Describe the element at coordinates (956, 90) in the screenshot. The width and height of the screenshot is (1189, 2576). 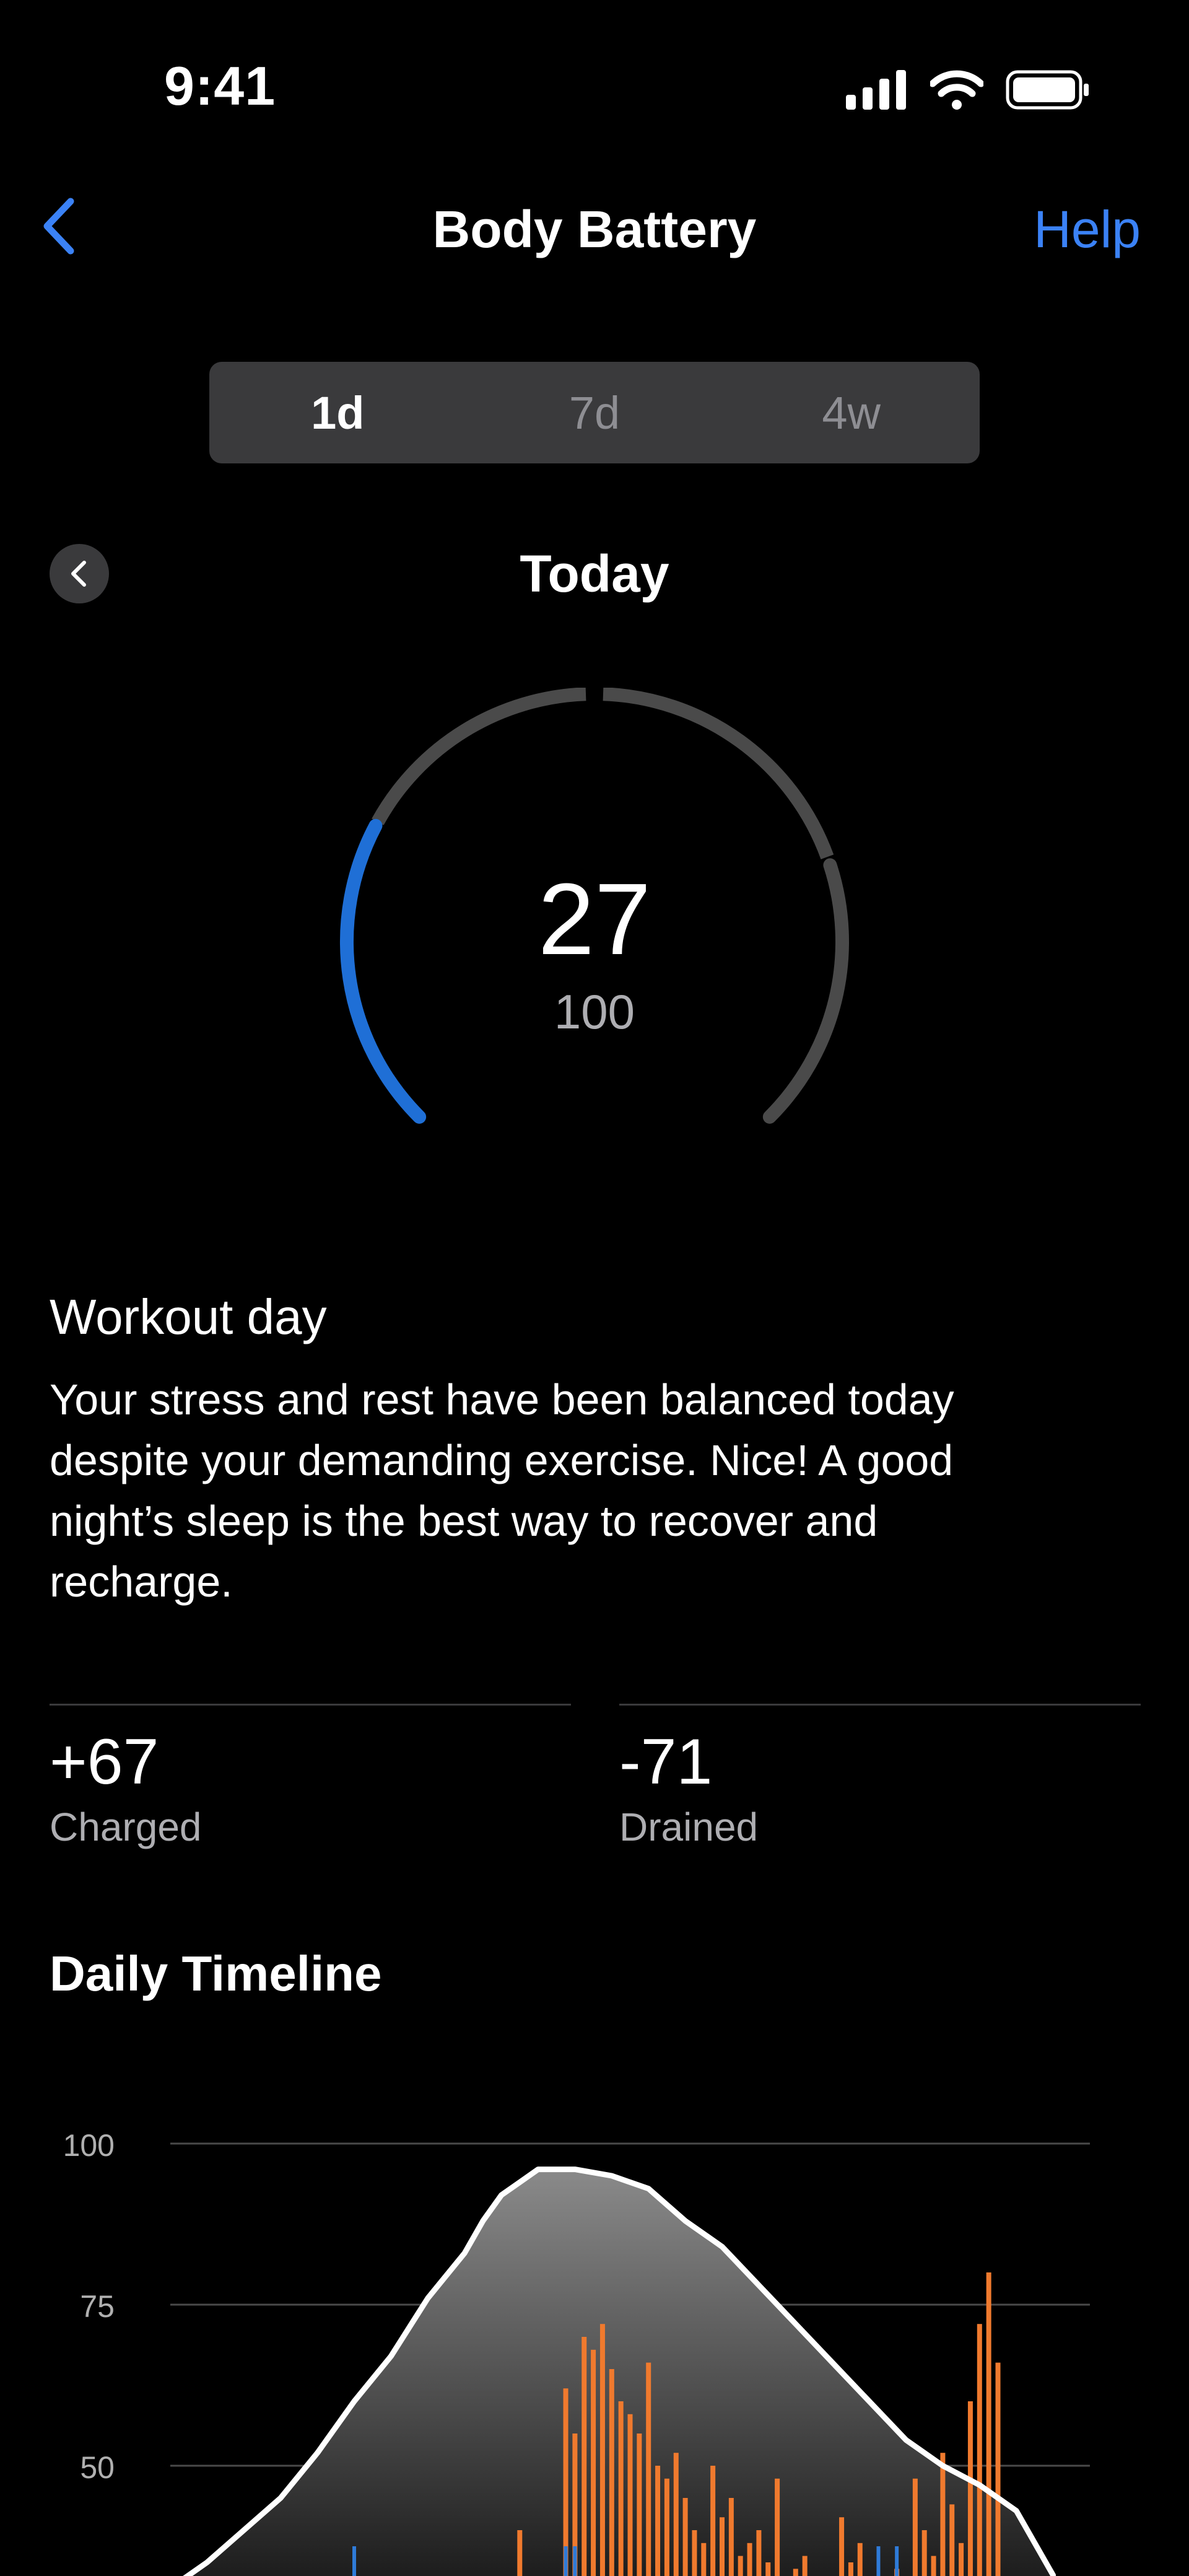
I see `wifi-icon` at that location.